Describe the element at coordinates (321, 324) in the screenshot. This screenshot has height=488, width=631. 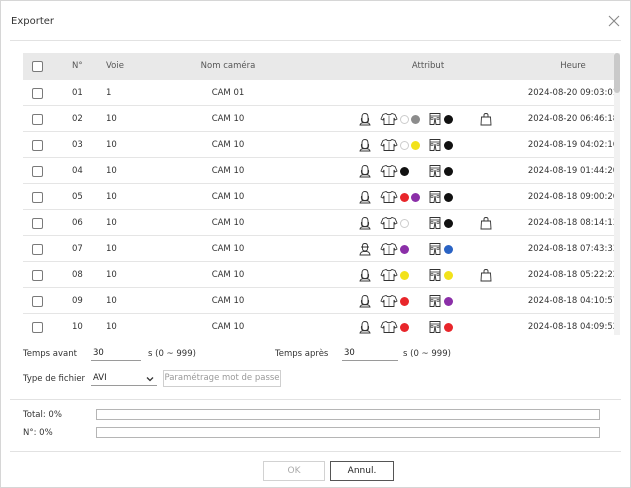
I see `table-row: 10 10 CAM 10 2024-08-18 04:09:52` at that location.